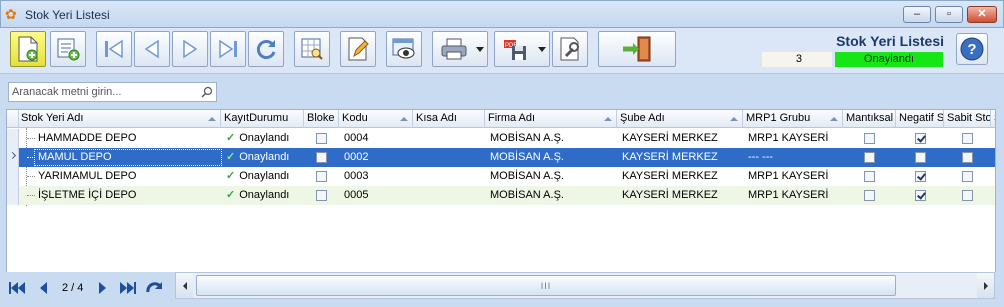 This screenshot has width=1004, height=307. I want to click on tools-button, so click(570, 49).